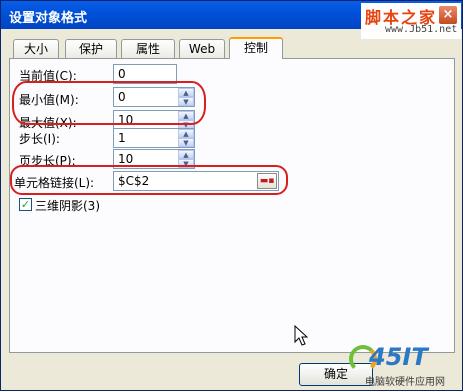 This screenshot has width=463, height=391. Describe the element at coordinates (256, 48) in the screenshot. I see `tab-control: 控制` at that location.